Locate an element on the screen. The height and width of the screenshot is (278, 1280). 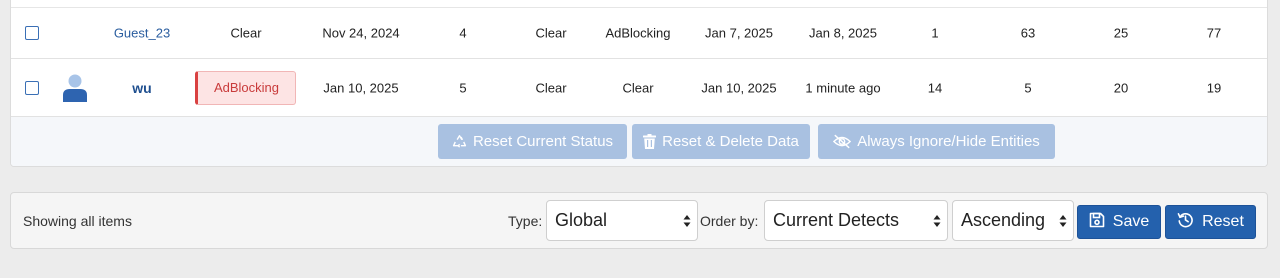
reset-delete-data-button: Reset & Delete Data is located at coordinates (721, 141).